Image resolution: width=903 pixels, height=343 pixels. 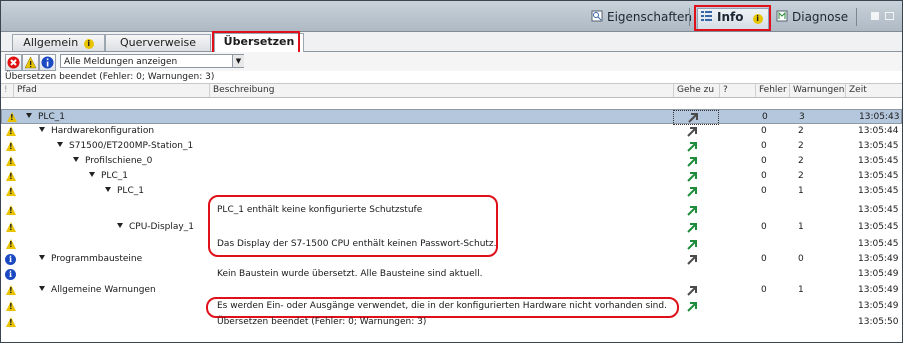 What do you see at coordinates (737, 90) in the screenshot?
I see `col-help: ?` at bounding box center [737, 90].